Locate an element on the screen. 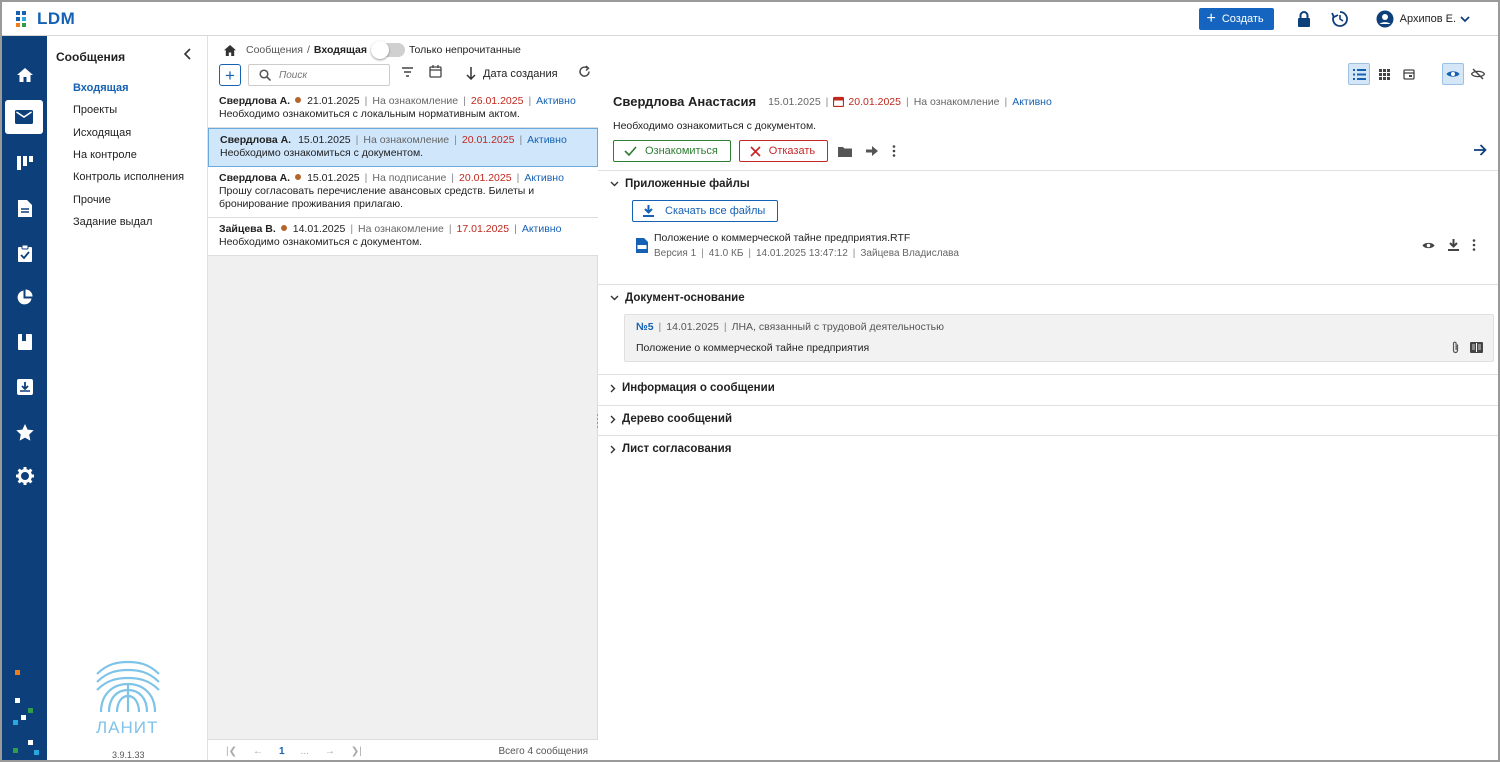 The image size is (1500, 762). home-icon is located at coordinates (230, 50).